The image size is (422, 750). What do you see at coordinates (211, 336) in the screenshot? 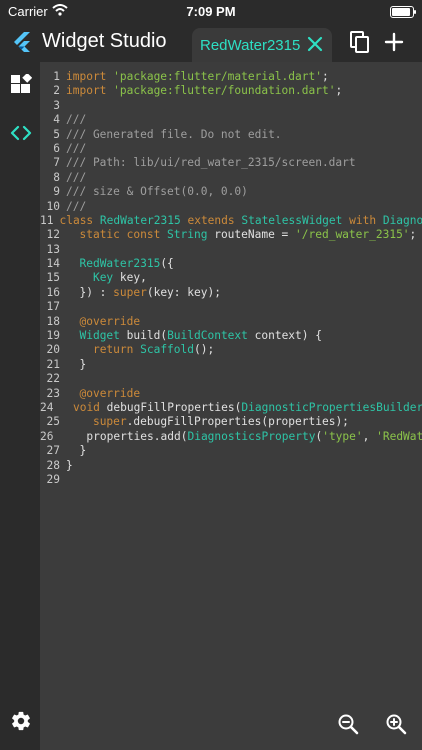
I see `code-token: BuildContext` at bounding box center [211, 336].